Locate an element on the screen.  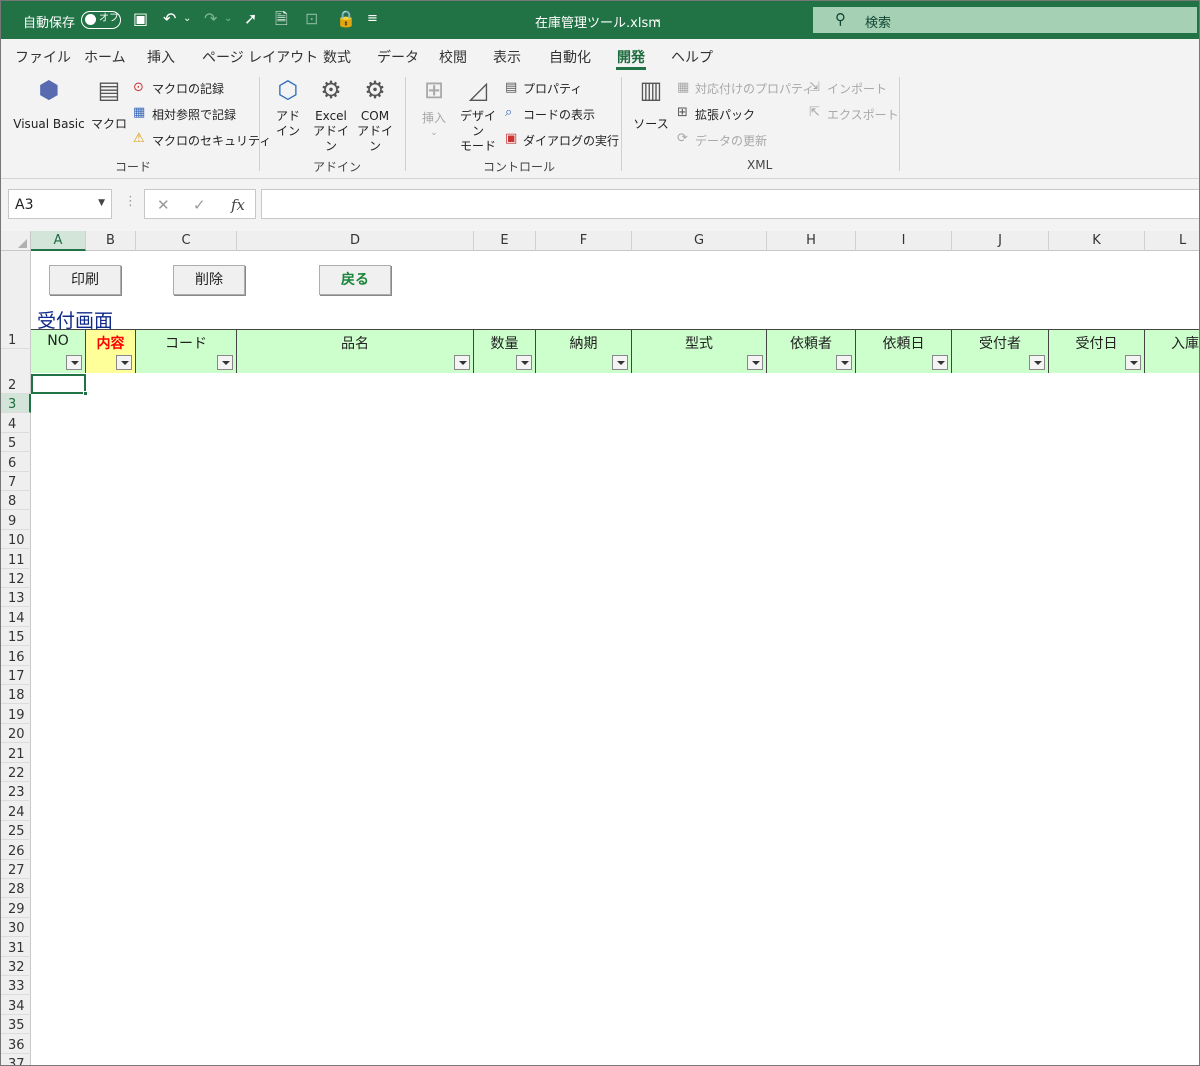
header-cell-quantity: 数量 is located at coordinates (505, 351).